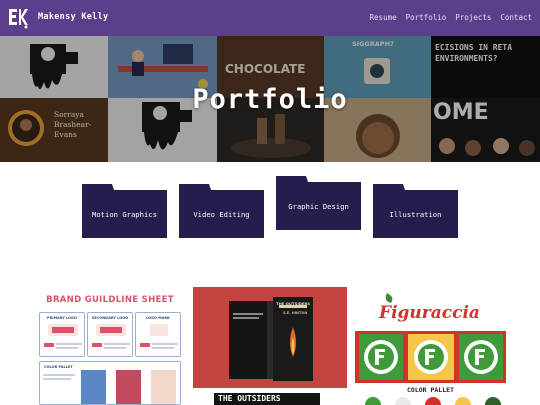 Image resolution: width=540 pixels, height=405 pixels. I want to click on logo-icon, so click(18, 18).